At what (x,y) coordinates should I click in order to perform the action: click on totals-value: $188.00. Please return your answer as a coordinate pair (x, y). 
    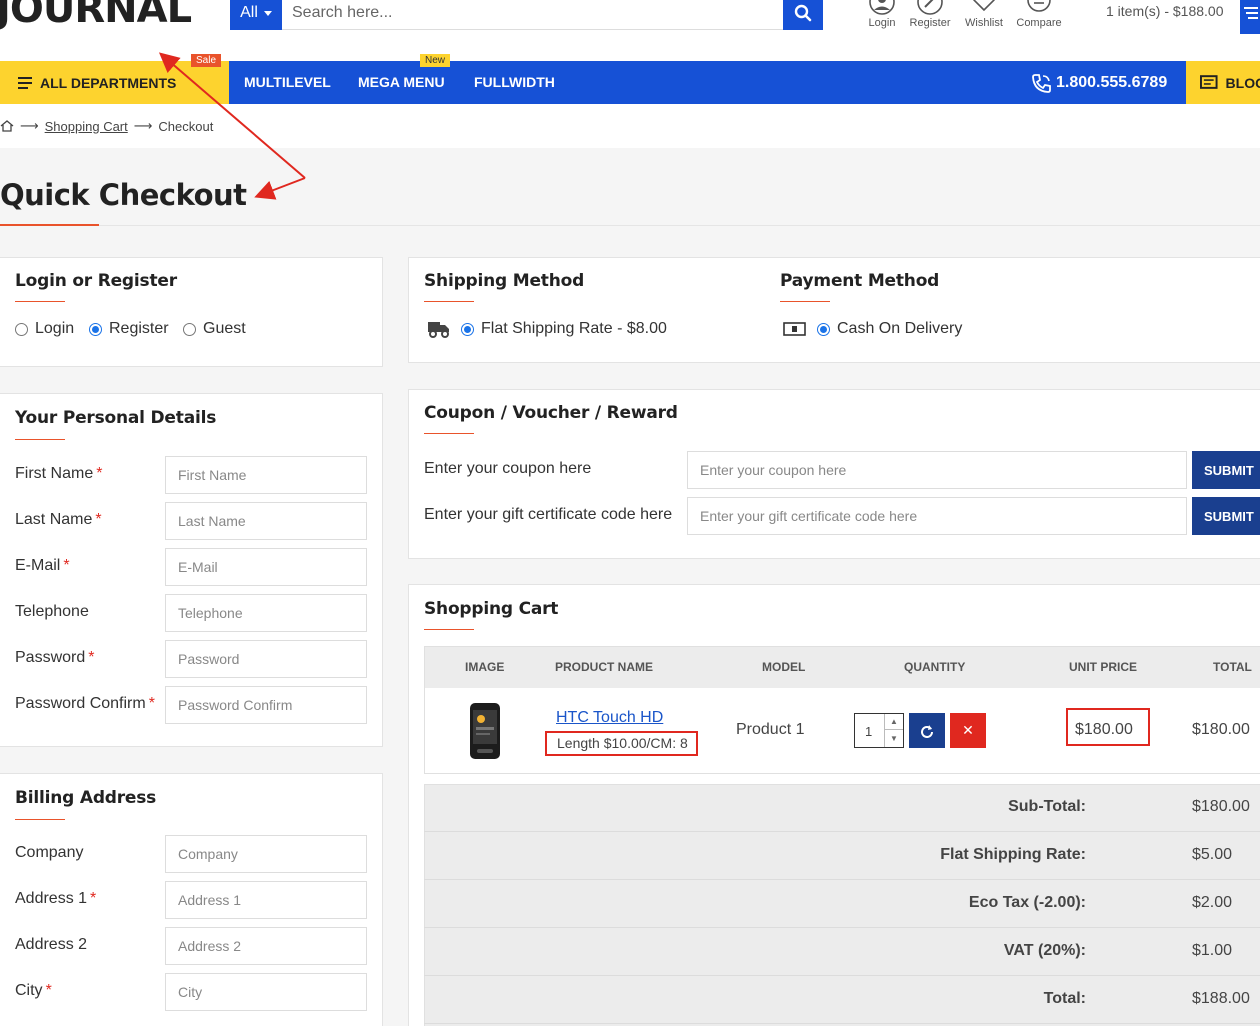
    Looking at the image, I should click on (1221, 998).